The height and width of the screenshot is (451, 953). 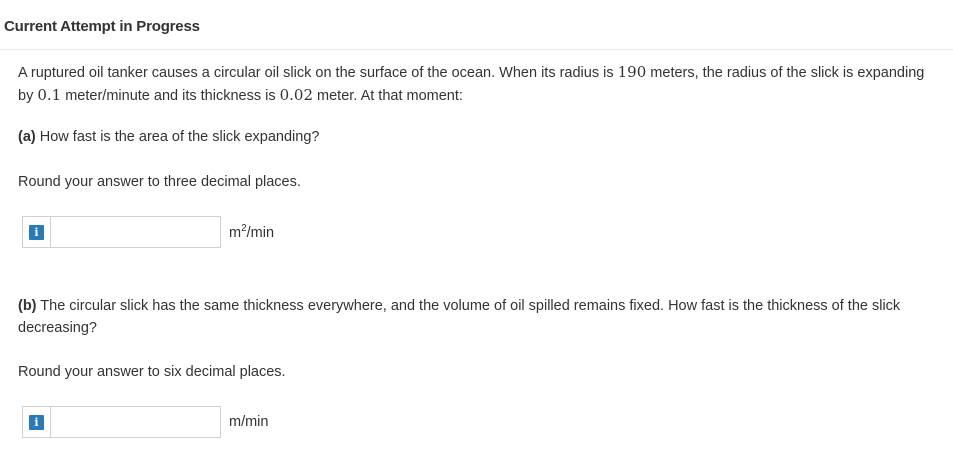 What do you see at coordinates (170, 96) in the screenshot?
I see `question-text-part-3: meter/minute and its thickness is` at bounding box center [170, 96].